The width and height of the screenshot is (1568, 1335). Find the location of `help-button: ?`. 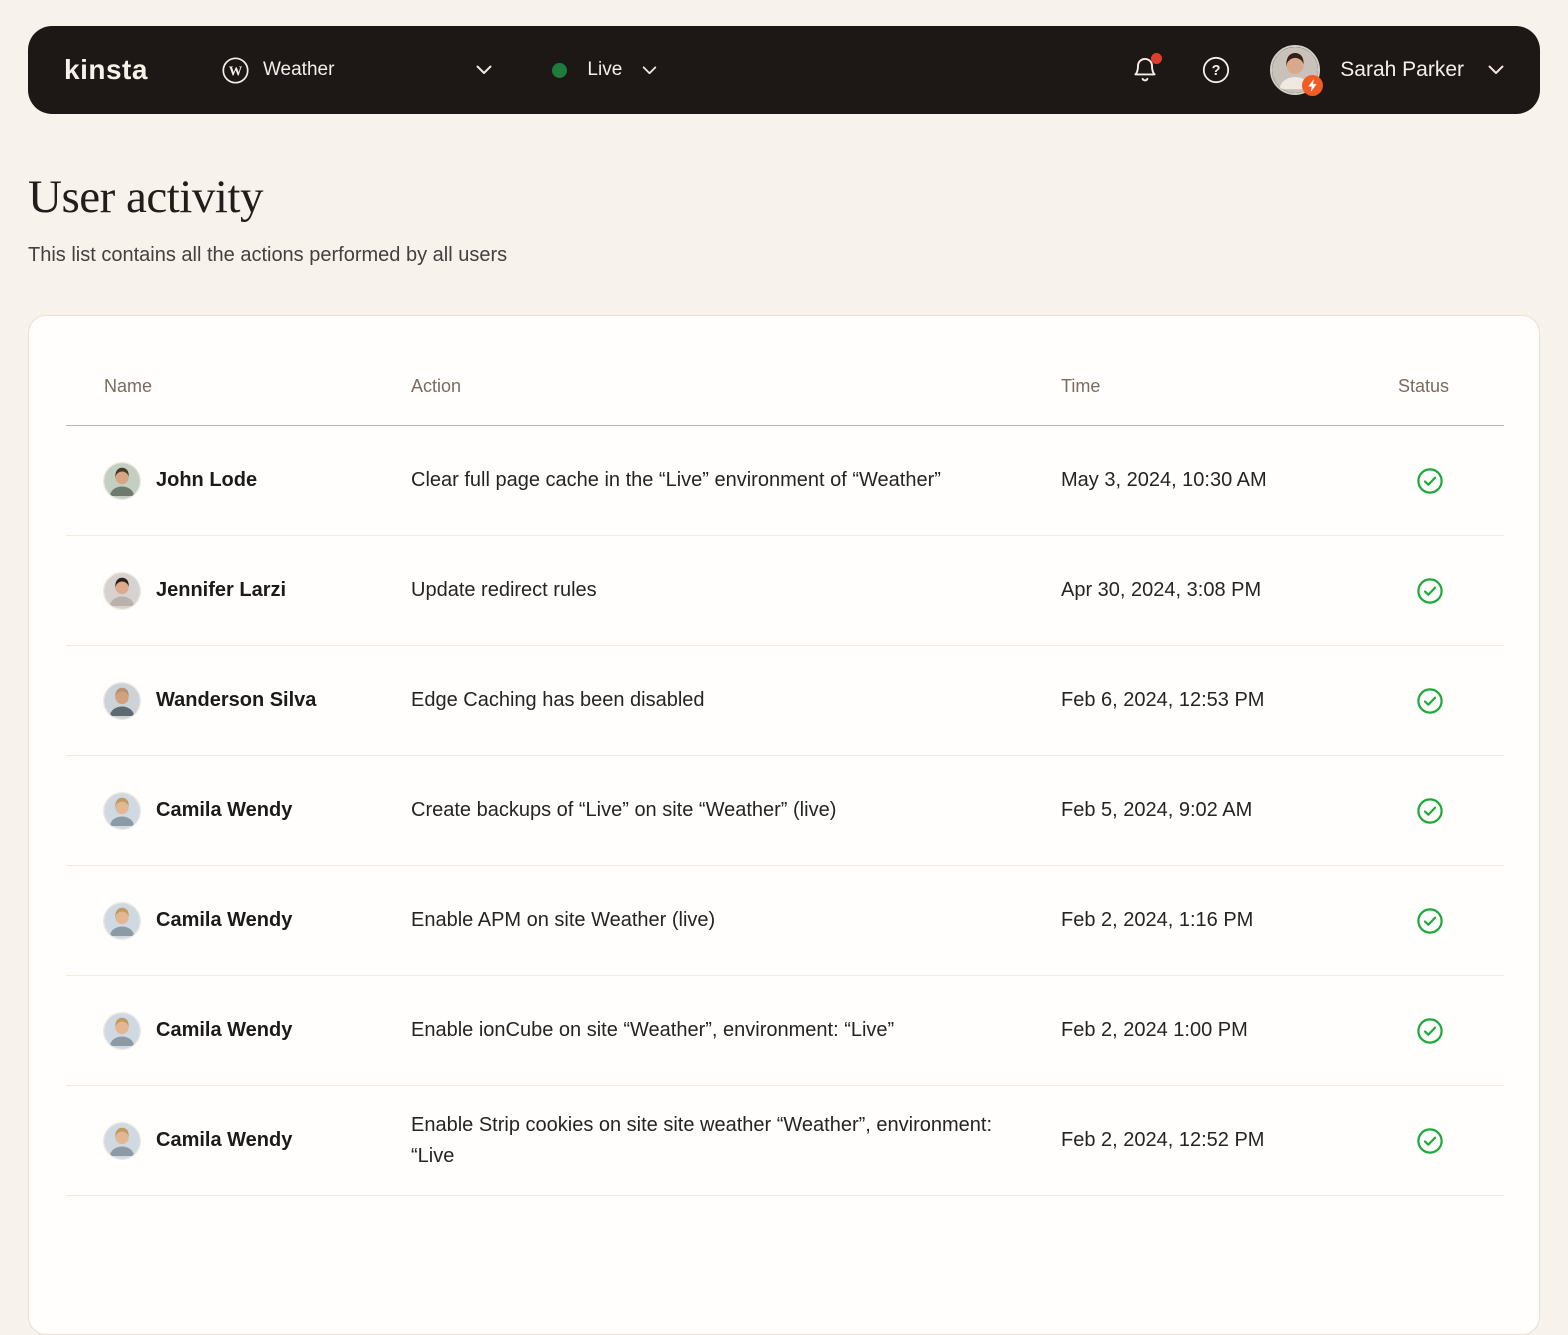

help-button: ? is located at coordinates (1216, 70).